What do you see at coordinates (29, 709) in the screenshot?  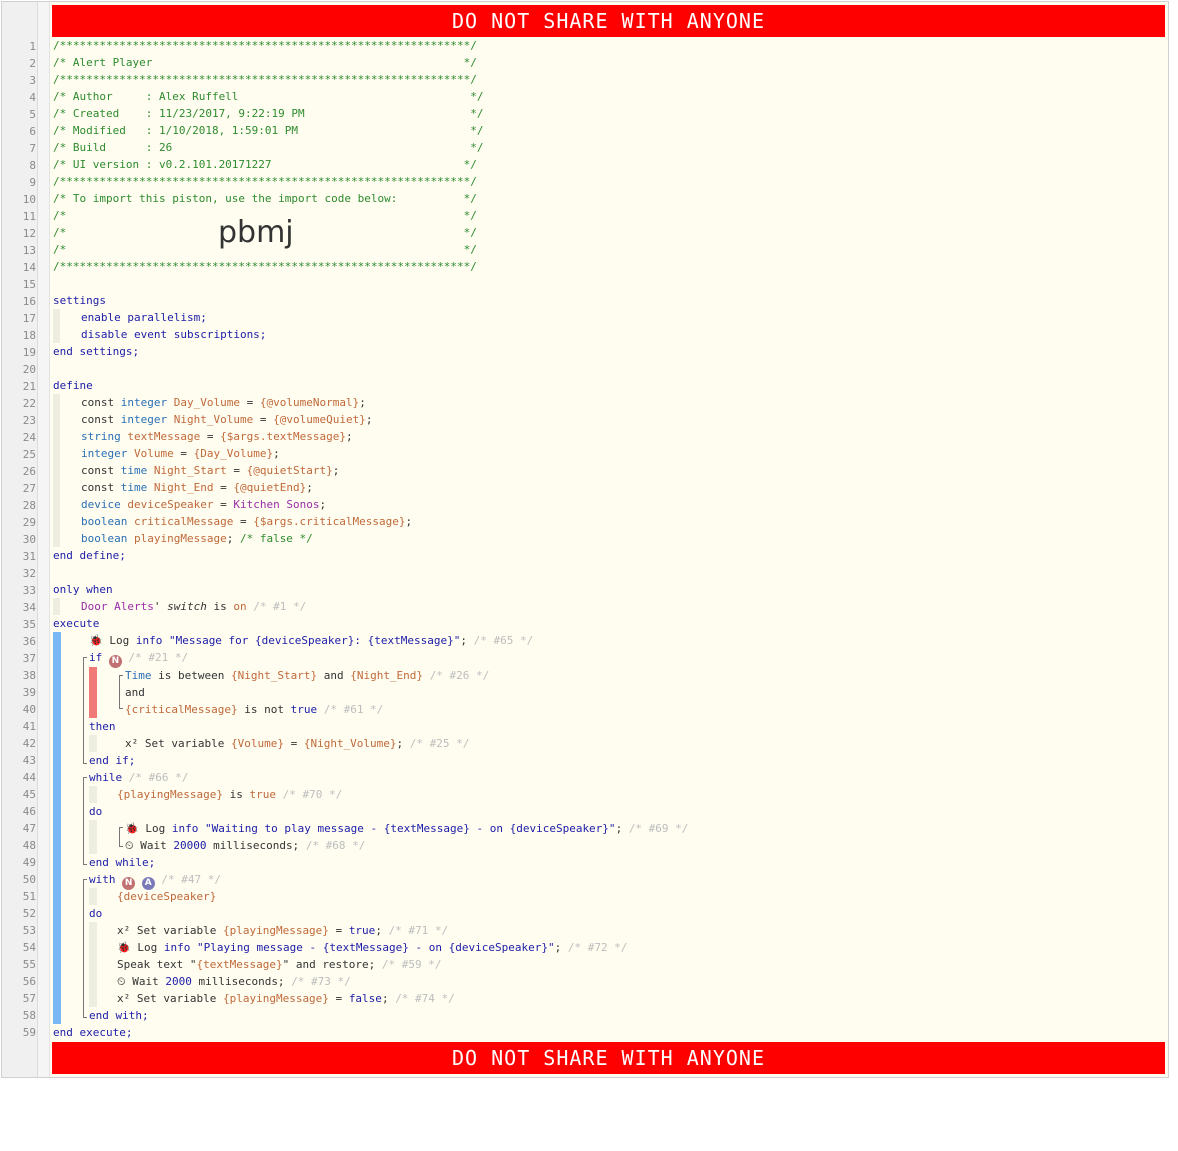 I see `line-number: 40` at bounding box center [29, 709].